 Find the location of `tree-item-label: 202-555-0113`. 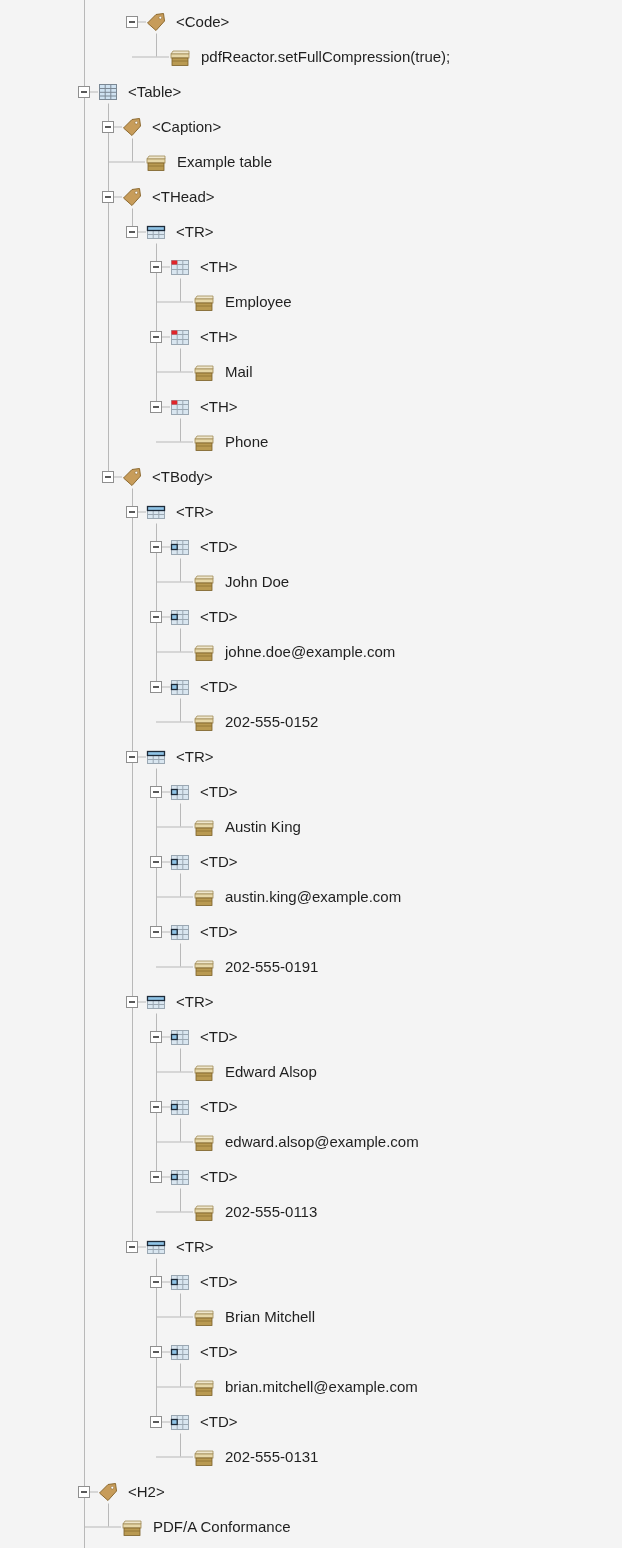

tree-item-label: 202-555-0113 is located at coordinates (271, 1211).